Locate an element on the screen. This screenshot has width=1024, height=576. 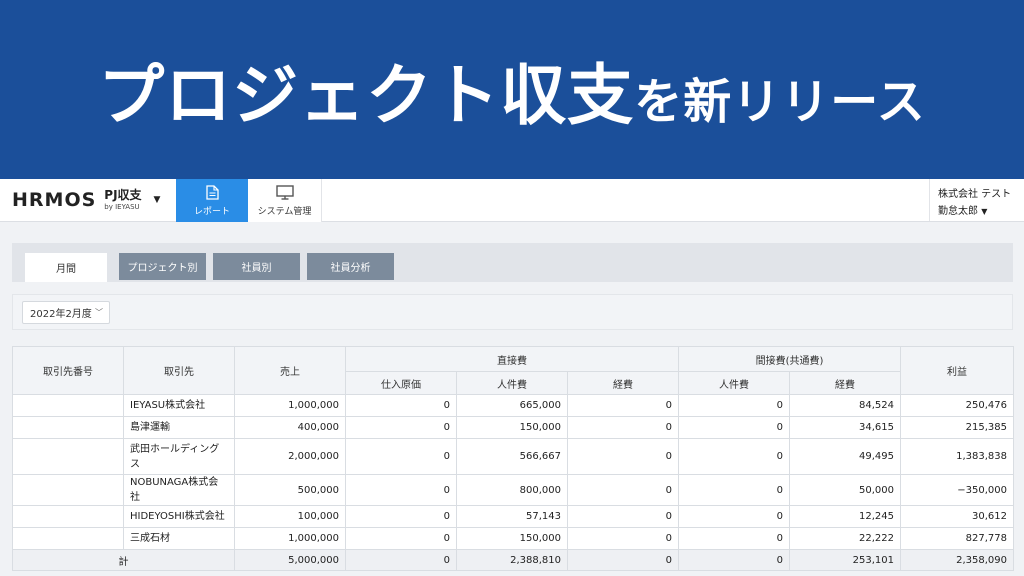
cell-ind-expense: 22,222 is located at coordinates (845, 538).